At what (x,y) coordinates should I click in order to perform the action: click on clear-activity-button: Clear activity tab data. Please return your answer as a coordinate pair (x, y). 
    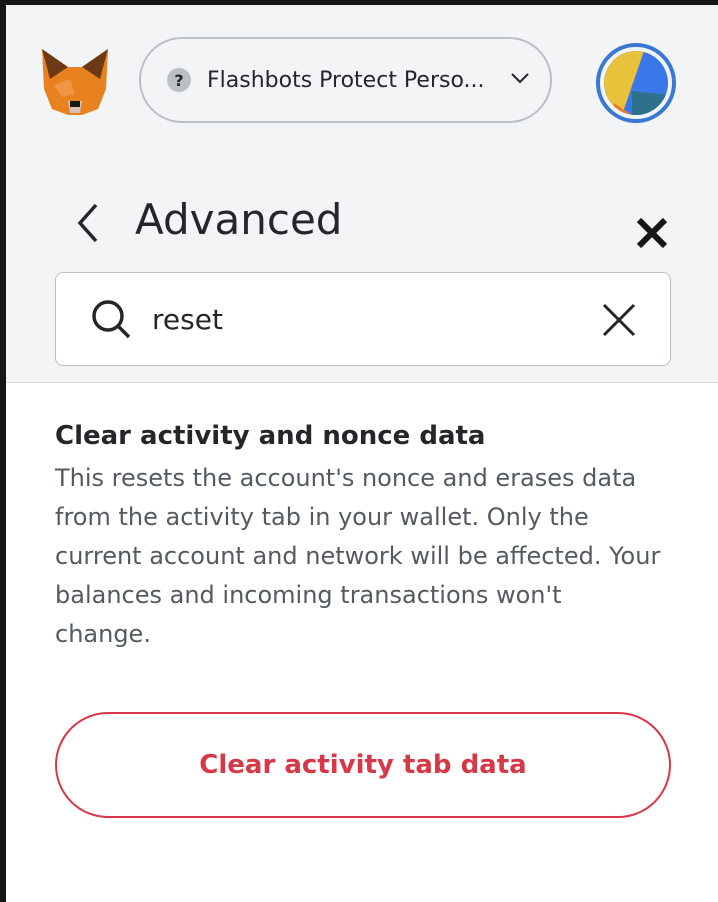
    Looking at the image, I should click on (363, 765).